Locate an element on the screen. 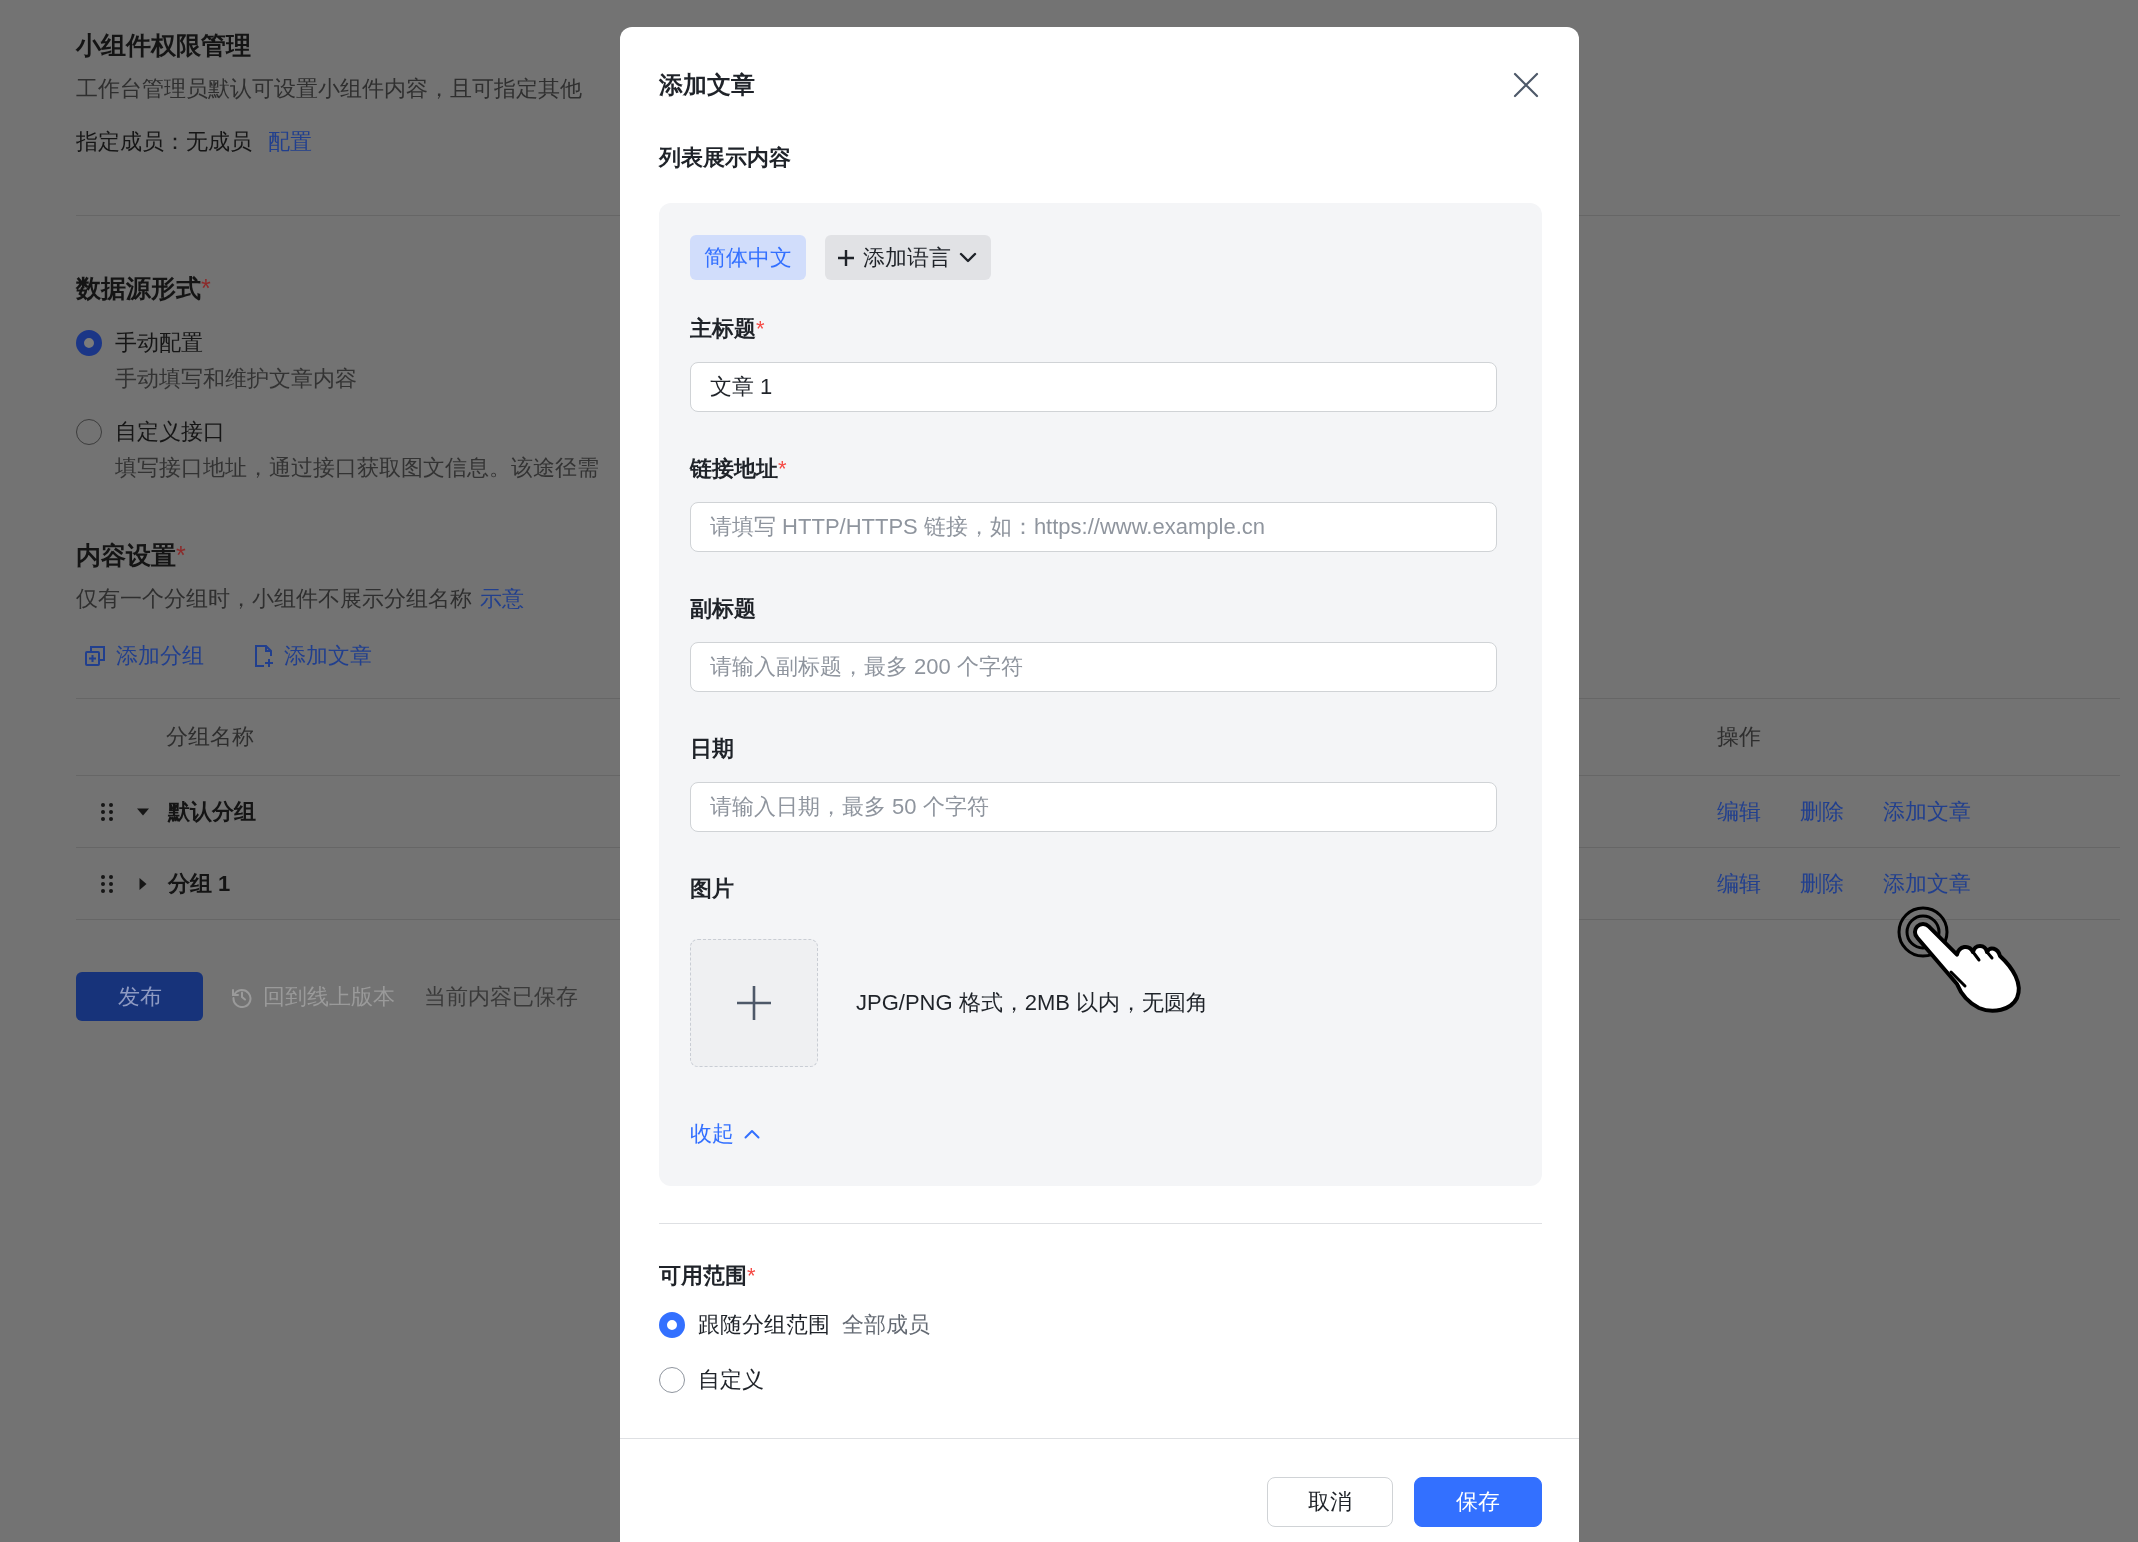 Image resolution: width=2138 pixels, height=1542 pixels. add-article-button: 添加文章 is located at coordinates (313, 656).